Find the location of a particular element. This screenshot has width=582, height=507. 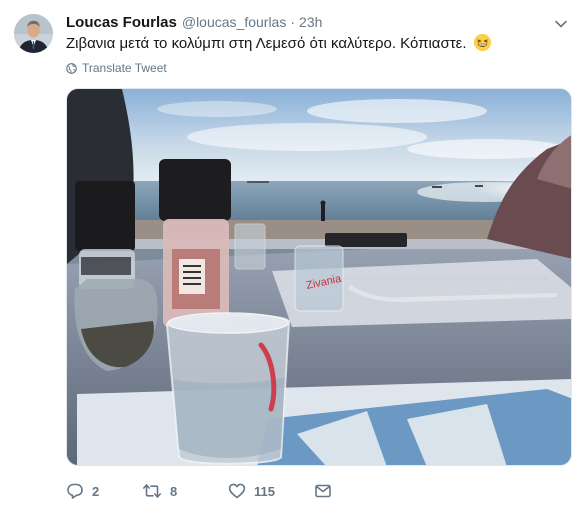

reply-count: 2 is located at coordinates (96, 491).